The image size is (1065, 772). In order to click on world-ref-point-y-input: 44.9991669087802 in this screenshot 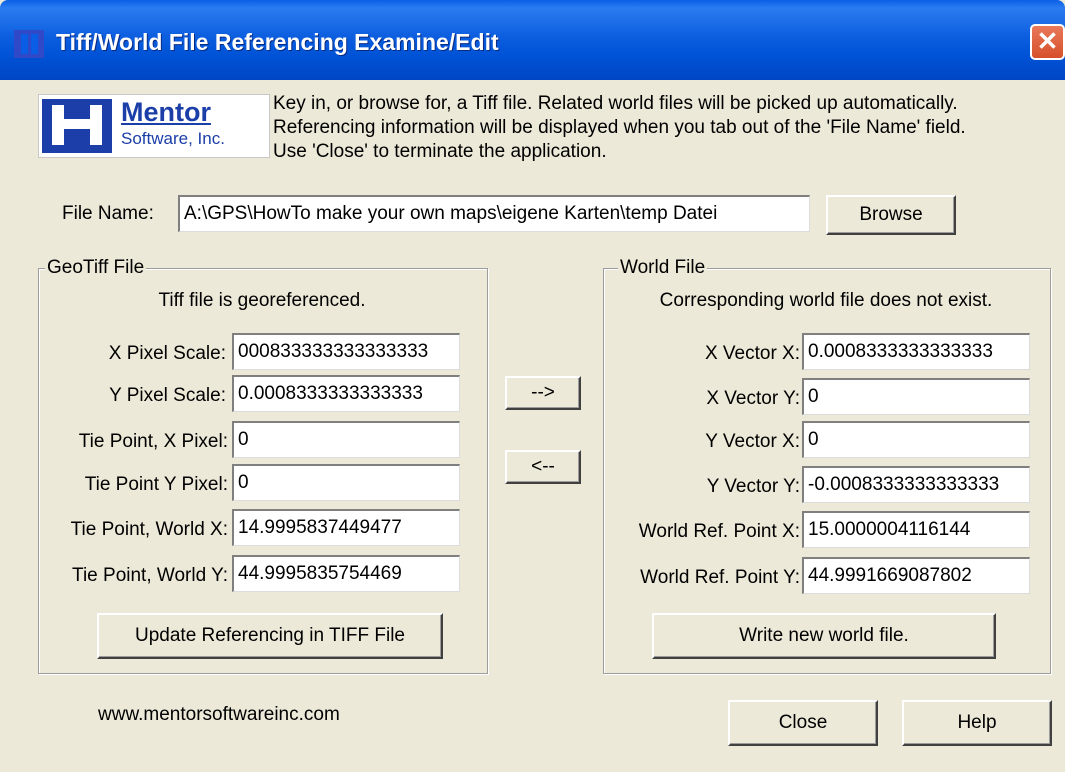, I will do `click(916, 575)`.